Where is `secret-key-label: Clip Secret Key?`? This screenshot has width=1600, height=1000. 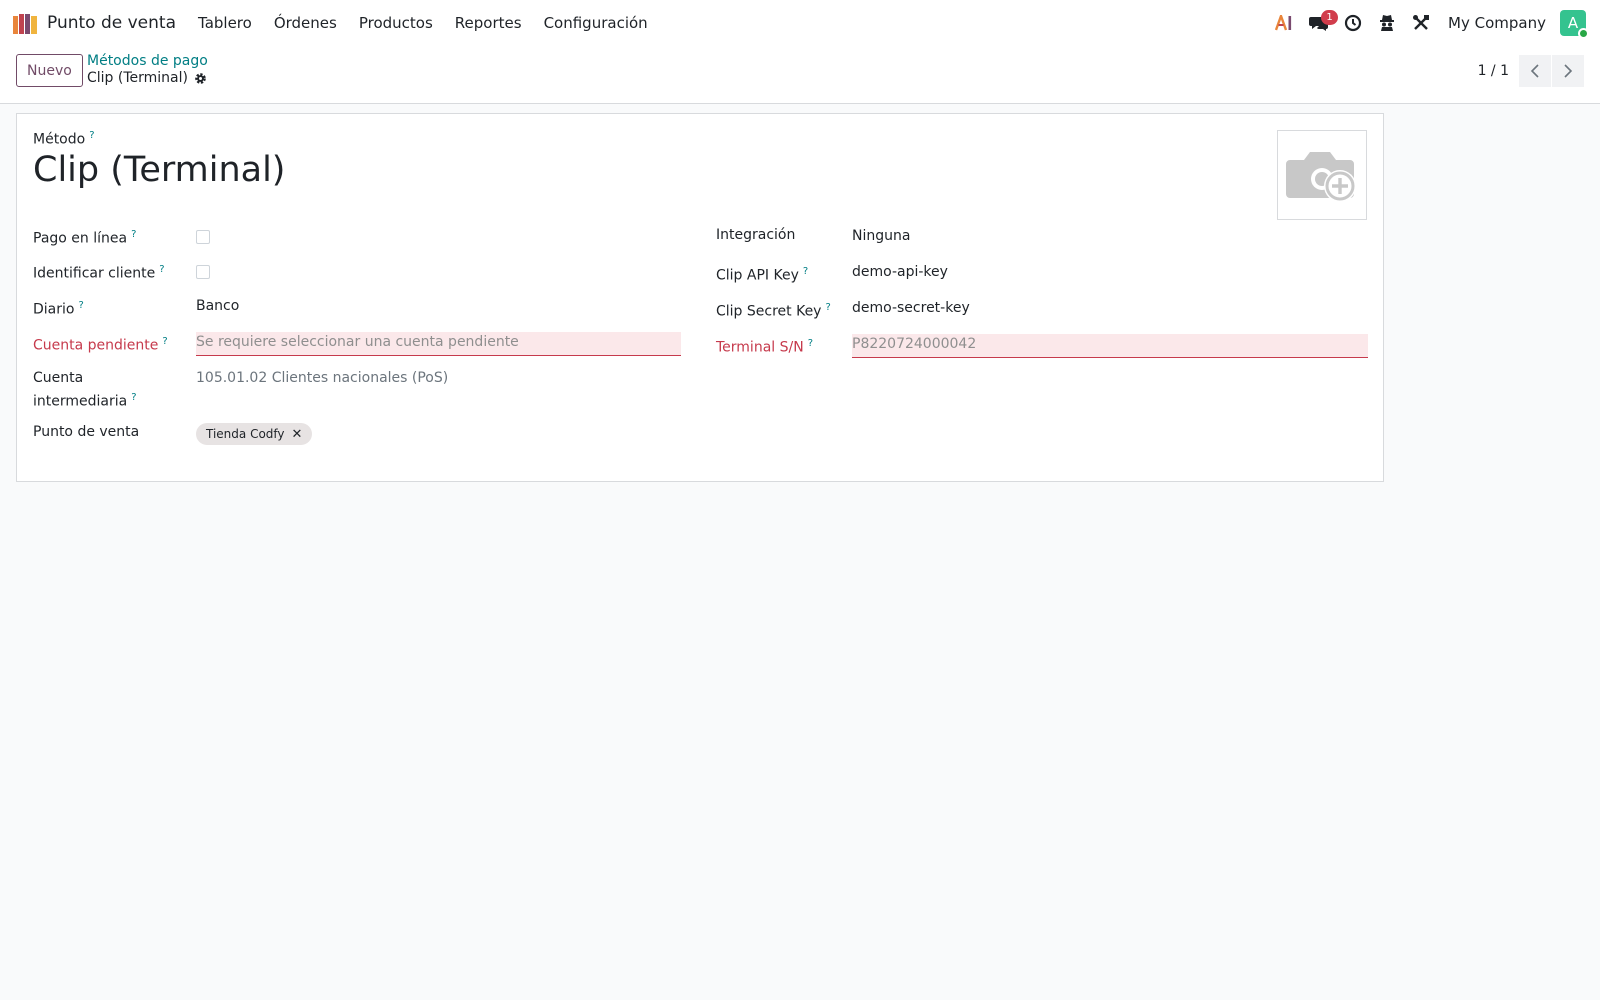
secret-key-label: Clip Secret Key? is located at coordinates (773, 311).